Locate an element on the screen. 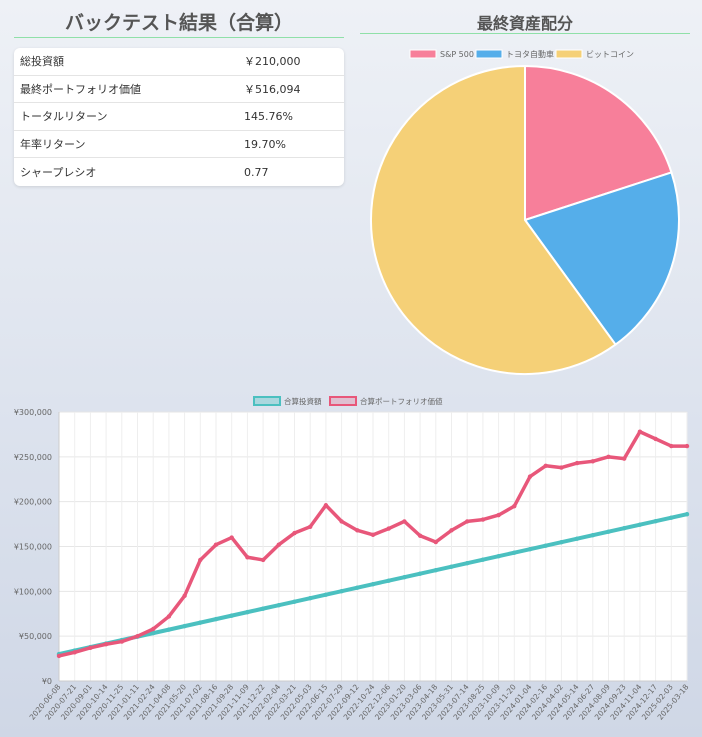 Image resolution: width=702 pixels, height=737 pixels. results-title: バックテスト結果（合算） is located at coordinates (178, 23).